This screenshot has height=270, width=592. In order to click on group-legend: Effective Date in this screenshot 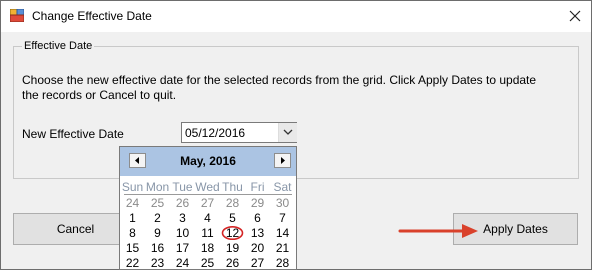, I will do `click(58, 46)`.